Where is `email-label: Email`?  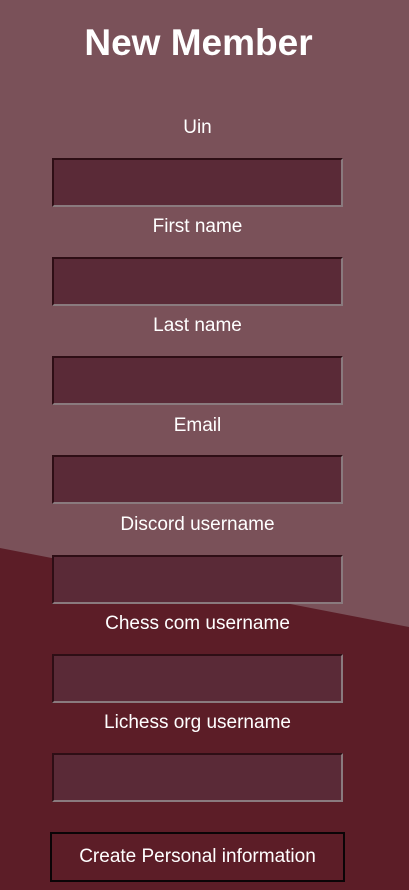
email-label: Email is located at coordinates (197, 425).